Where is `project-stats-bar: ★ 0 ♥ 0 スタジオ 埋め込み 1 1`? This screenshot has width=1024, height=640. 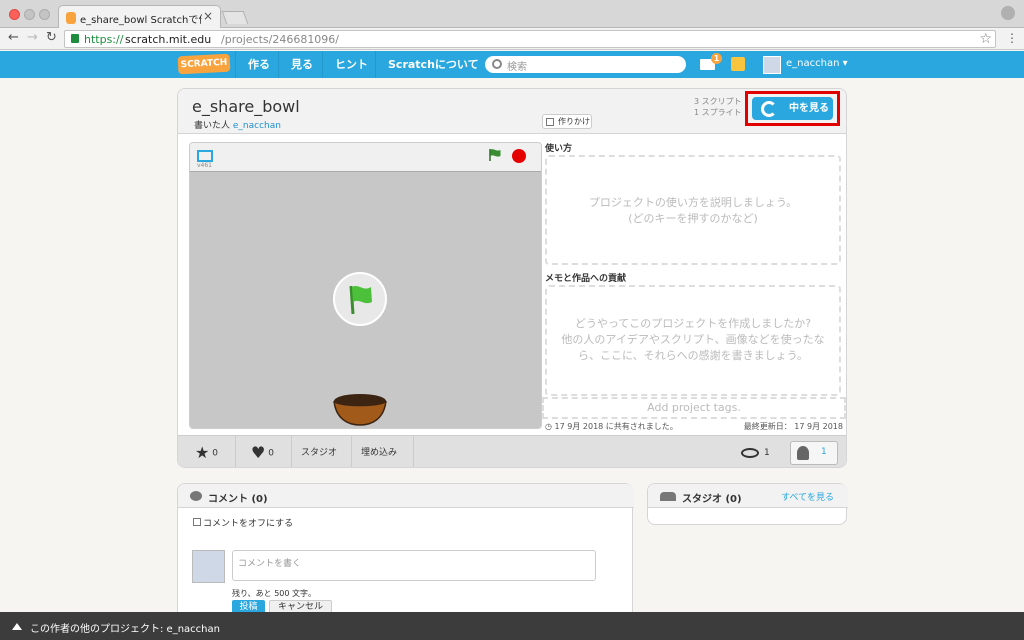
project-stats-bar: ★ 0 ♥ 0 スタジオ 埋め込み 1 1 is located at coordinates (512, 451).